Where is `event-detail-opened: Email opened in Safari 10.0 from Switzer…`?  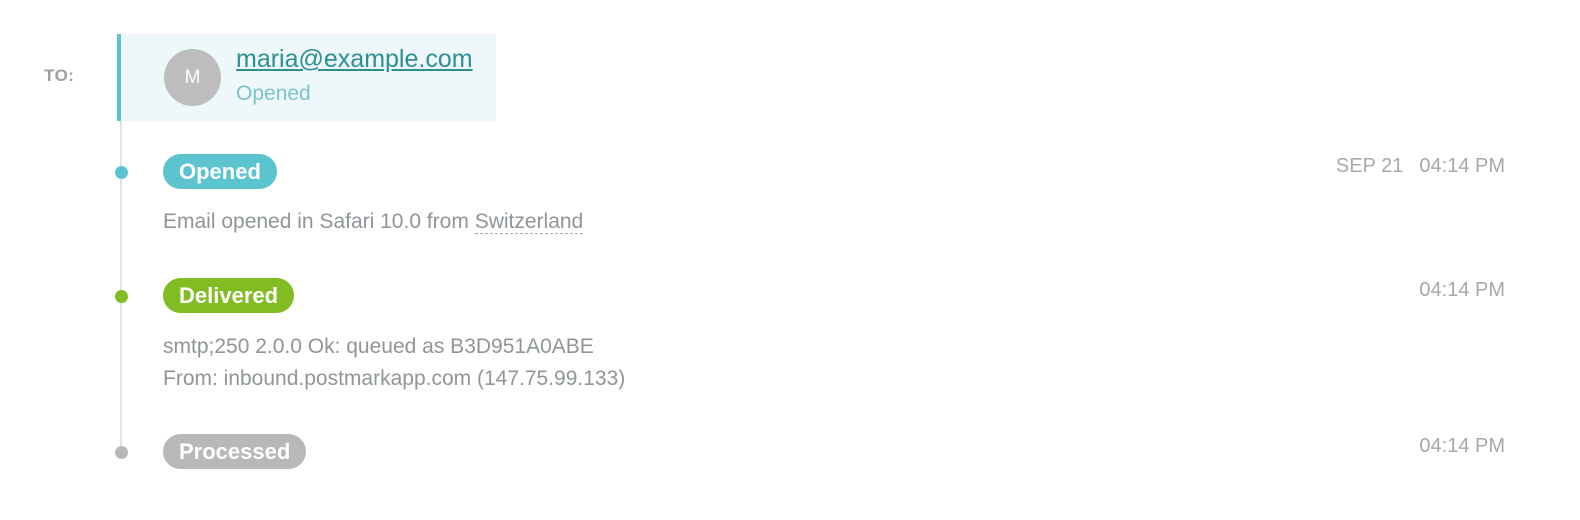 event-detail-opened: Email opened in Safari 10.0 from Switzer… is located at coordinates (373, 222).